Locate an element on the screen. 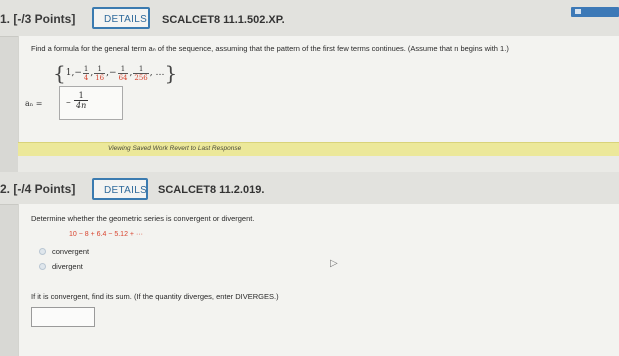  answer-denominator: 4n is located at coordinates (81, 105).